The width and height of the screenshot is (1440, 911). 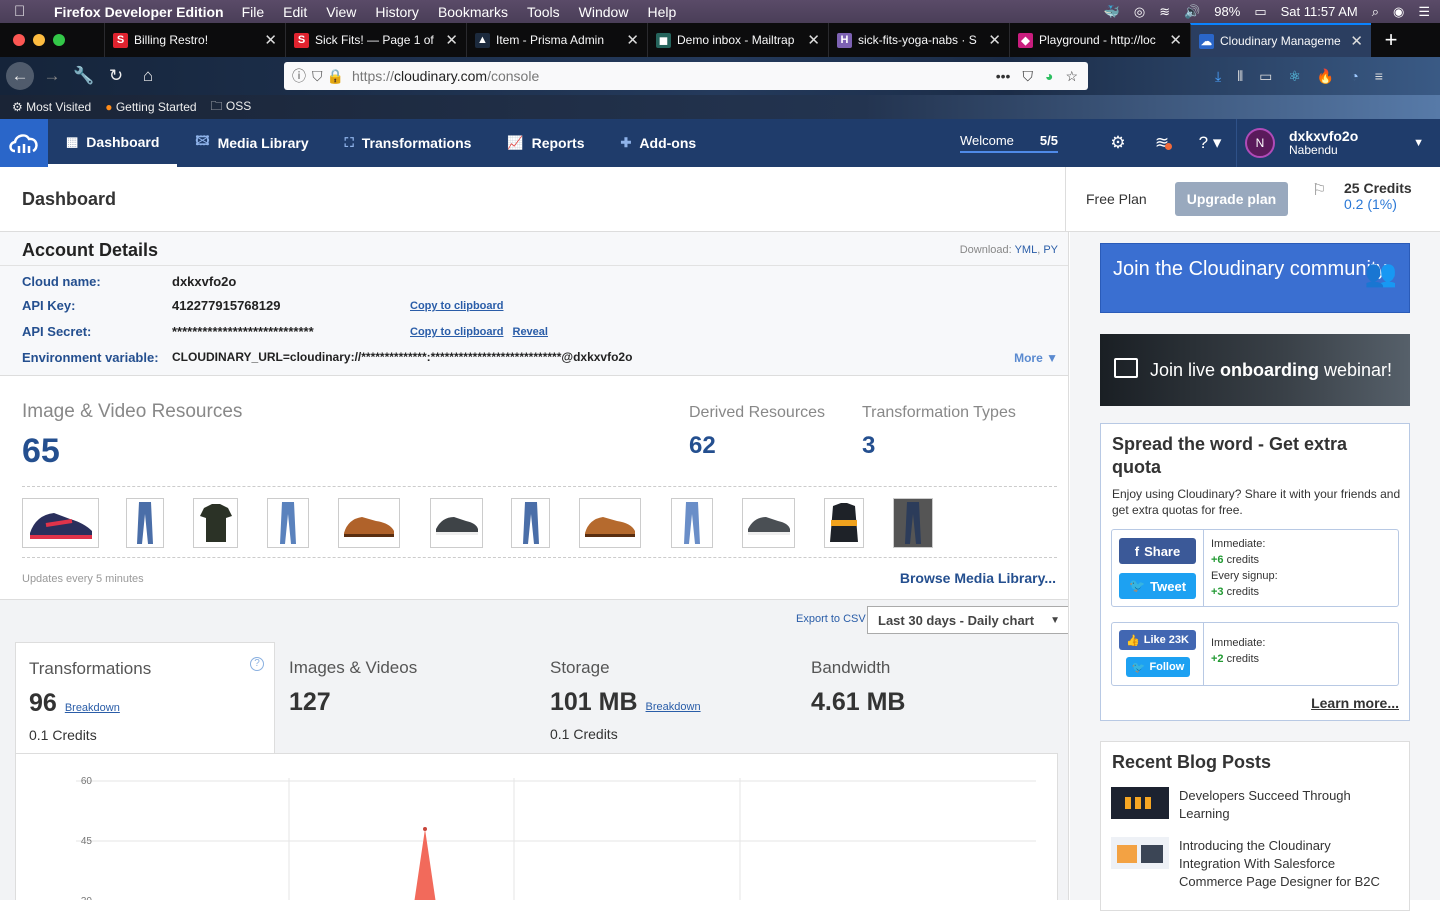 I want to click on period-select: Last 30 days - Daily chart ▼, so click(x=967, y=620).